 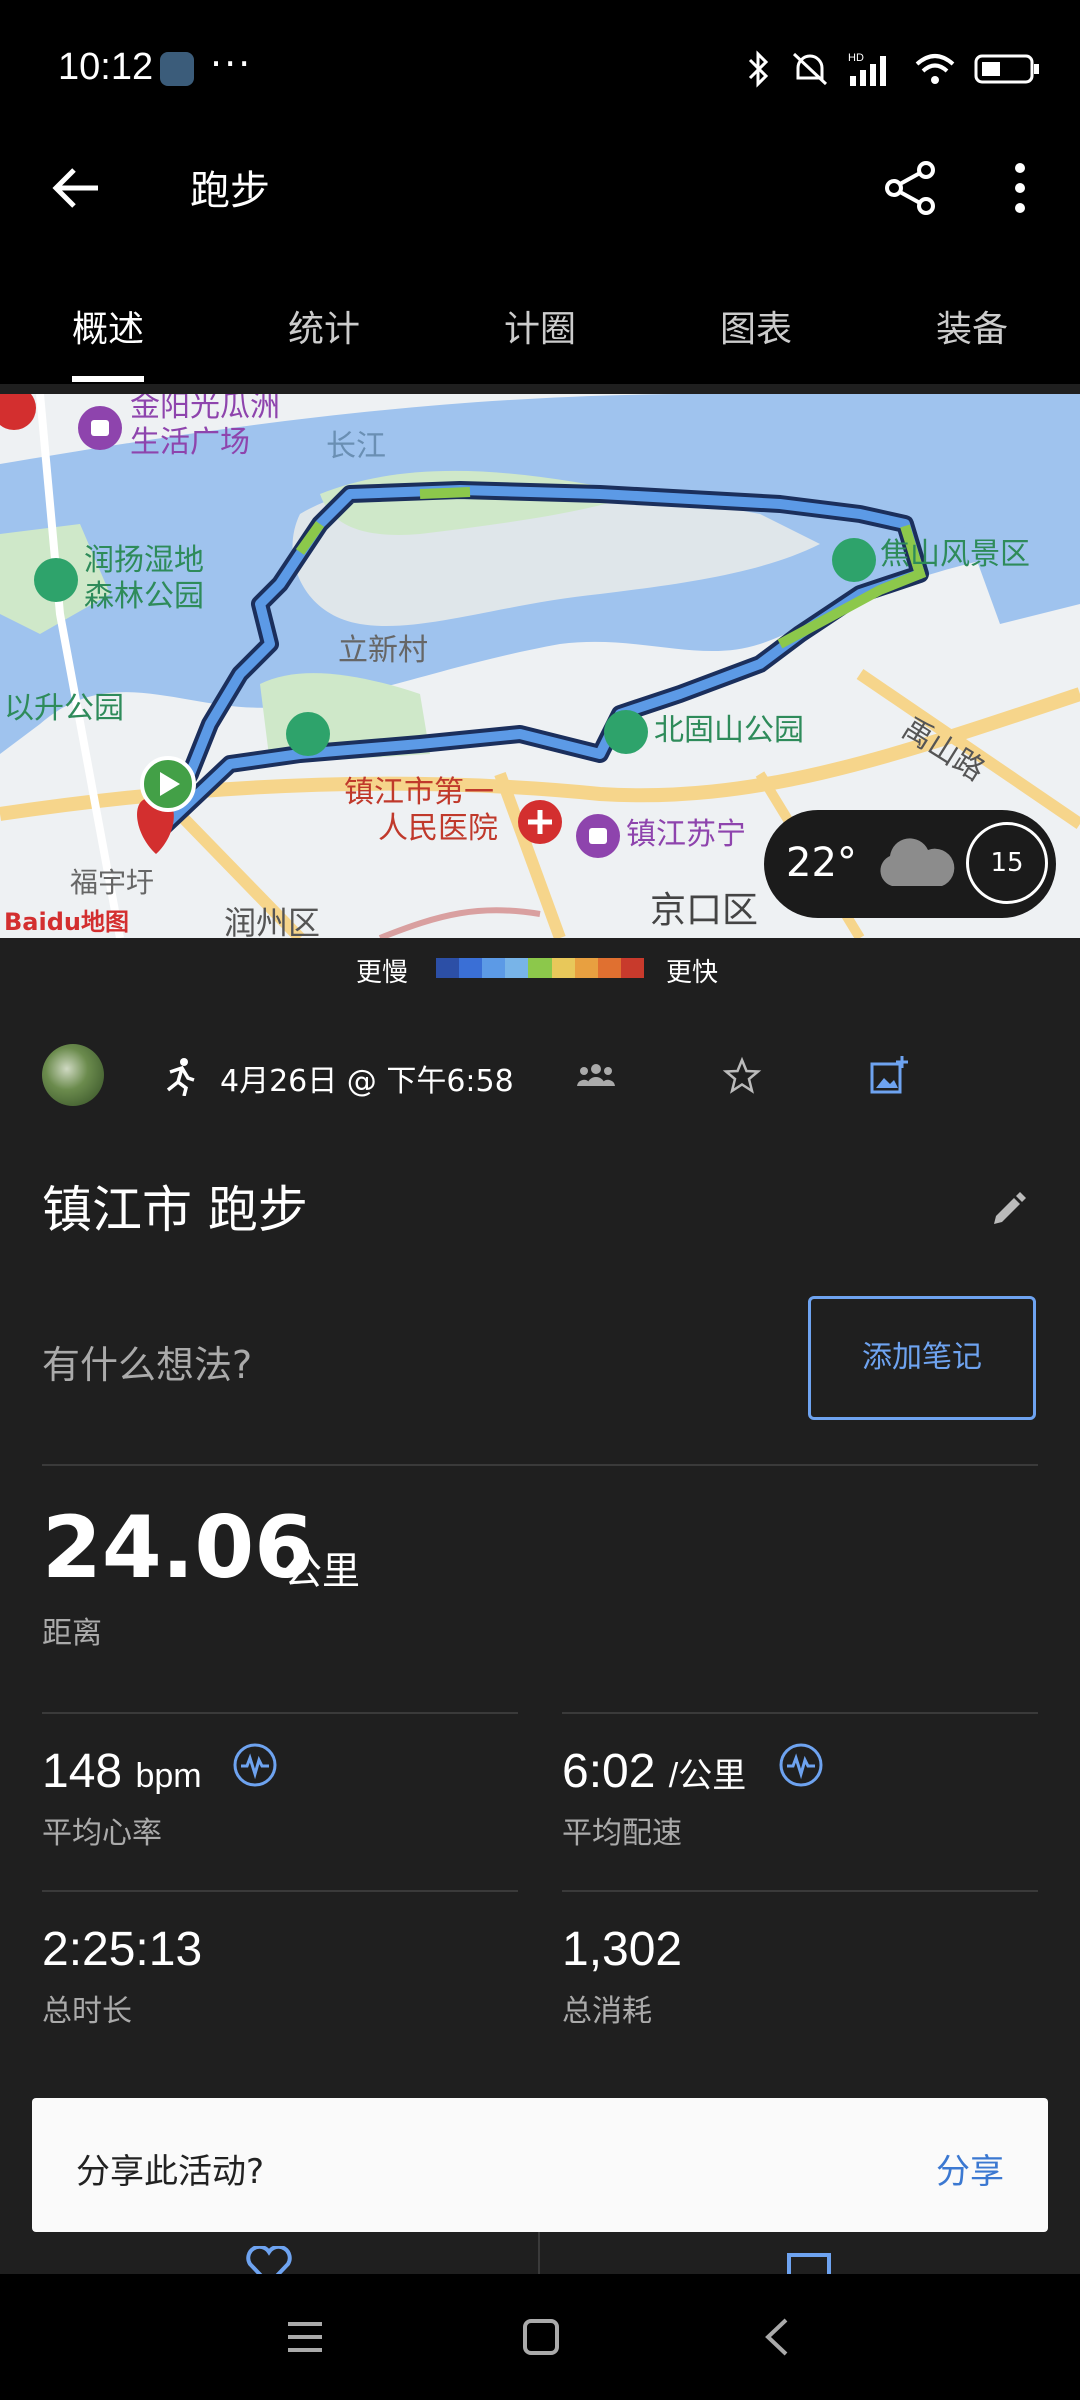 I want to click on baidu-map-logo: Baidu地图, so click(x=66, y=922).